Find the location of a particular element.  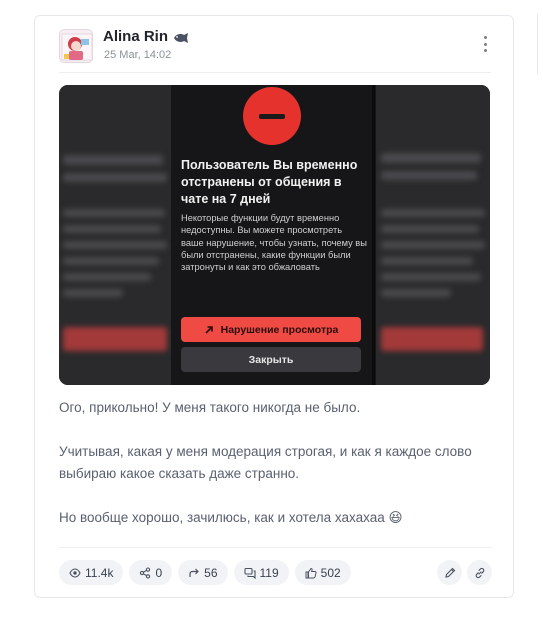

views-stat: 11.4k is located at coordinates (91, 572).